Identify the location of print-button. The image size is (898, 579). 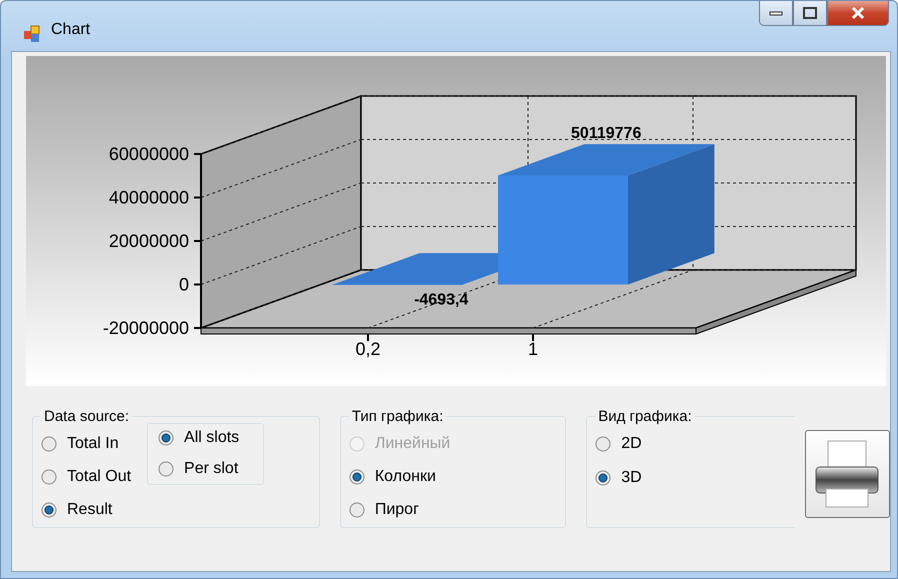
(847, 474).